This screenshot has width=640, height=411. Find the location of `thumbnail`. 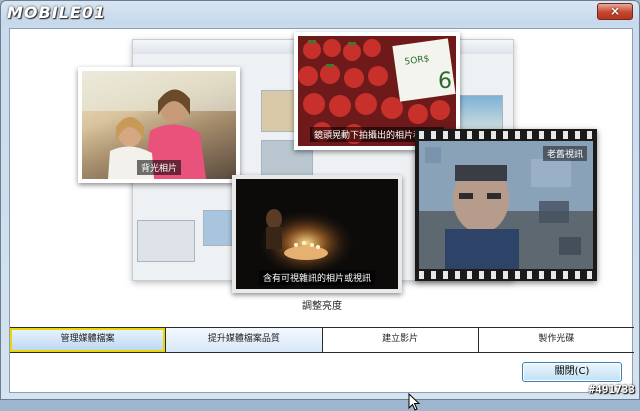

thumbnail is located at coordinates (166, 241).